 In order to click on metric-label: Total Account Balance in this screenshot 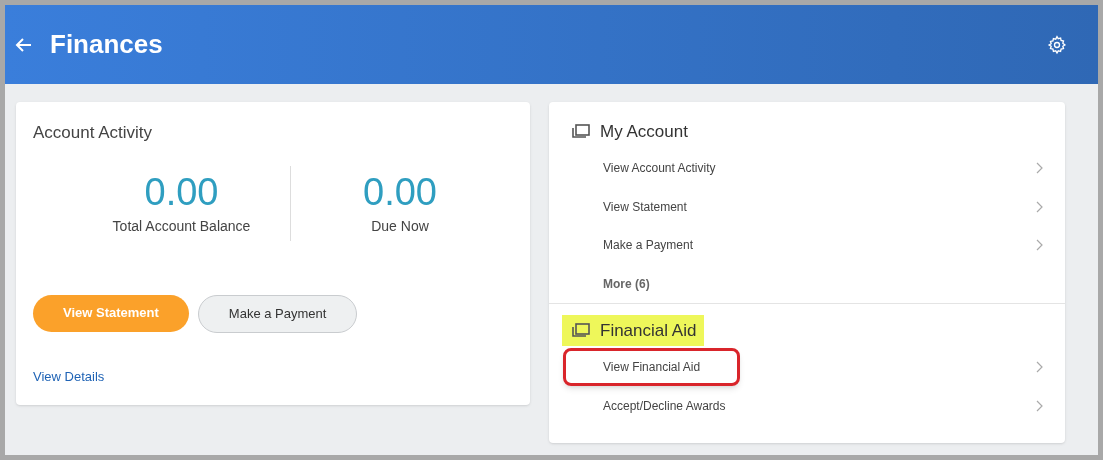, I will do `click(181, 226)`.